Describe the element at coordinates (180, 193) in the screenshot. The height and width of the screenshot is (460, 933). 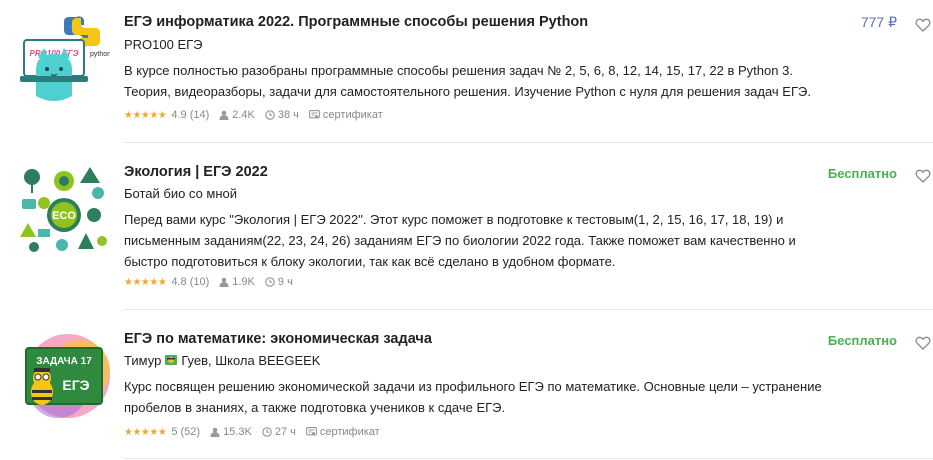
I see `course-author: Ботай био со мной` at that location.